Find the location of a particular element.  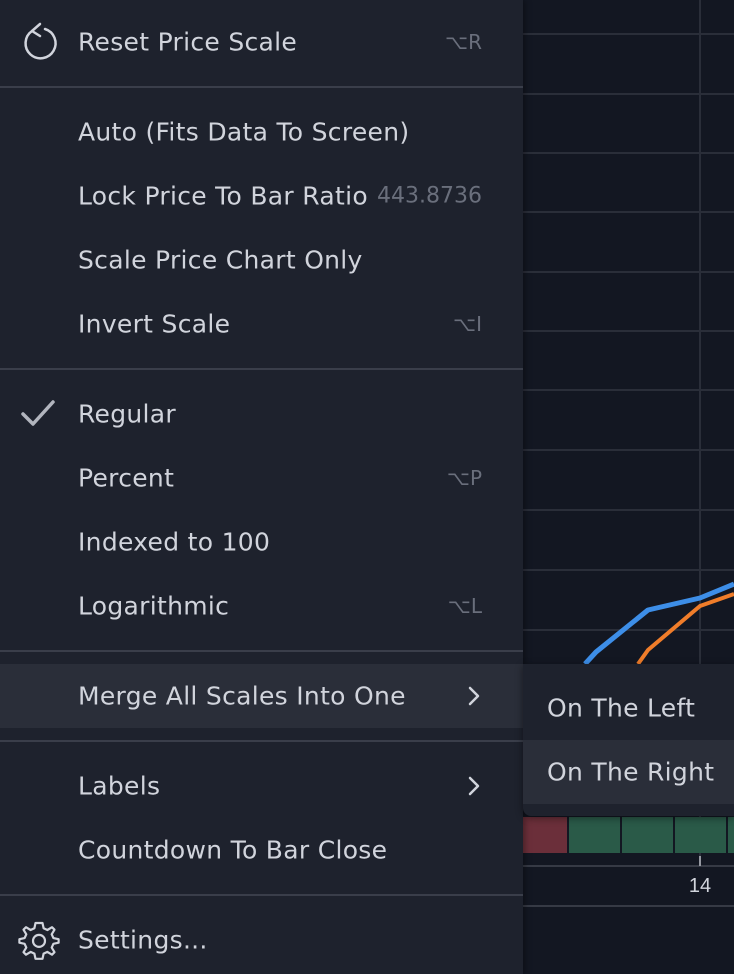

menu-item-merge-all-scales: Merge All Scales Into One is located at coordinates (261, 696).